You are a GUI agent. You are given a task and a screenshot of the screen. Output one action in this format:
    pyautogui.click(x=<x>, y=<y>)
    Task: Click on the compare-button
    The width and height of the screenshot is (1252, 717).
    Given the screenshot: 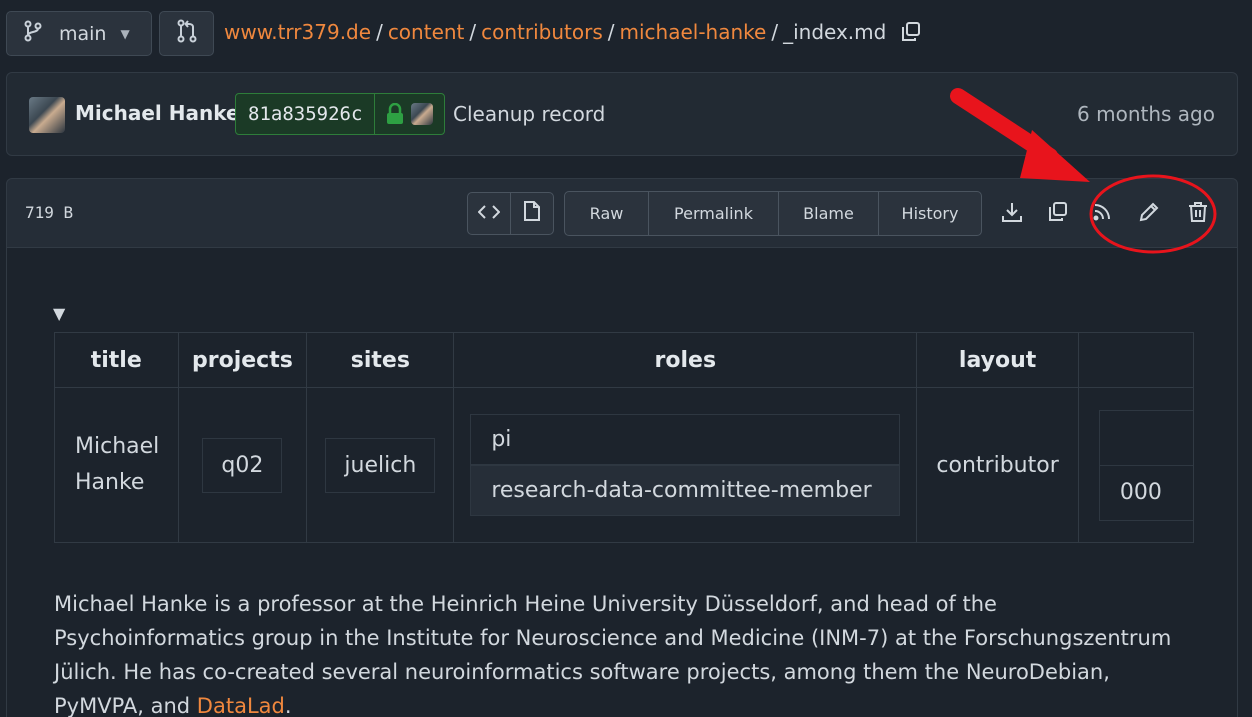 What is the action you would take?
    pyautogui.click(x=186, y=33)
    